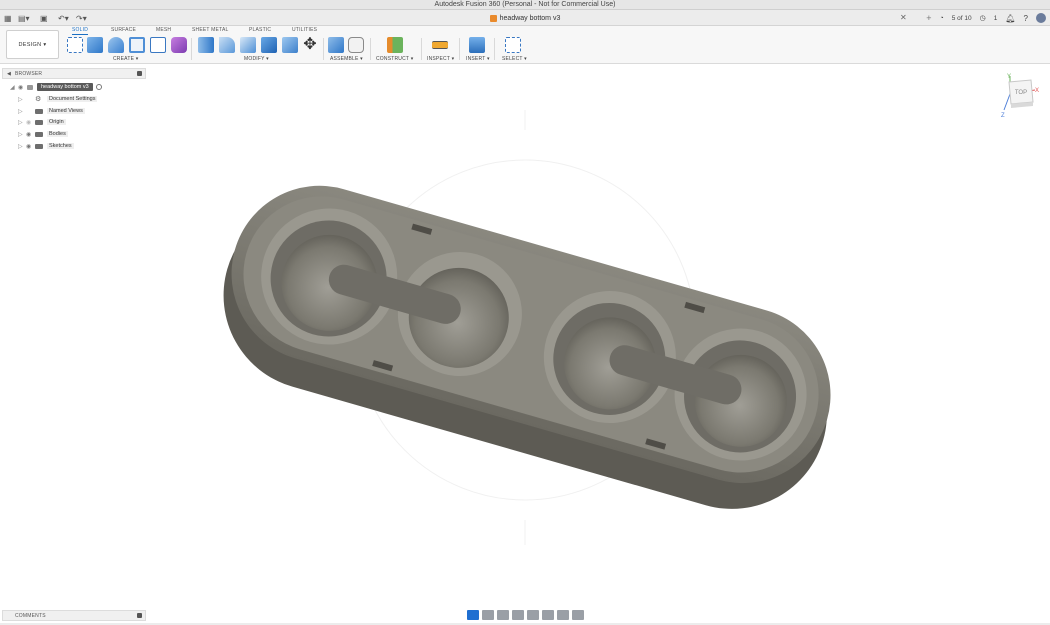 Image resolution: width=1050 pixels, height=625 pixels. Describe the element at coordinates (1037, 91) in the screenshot. I see `x-axis-label: X` at that location.